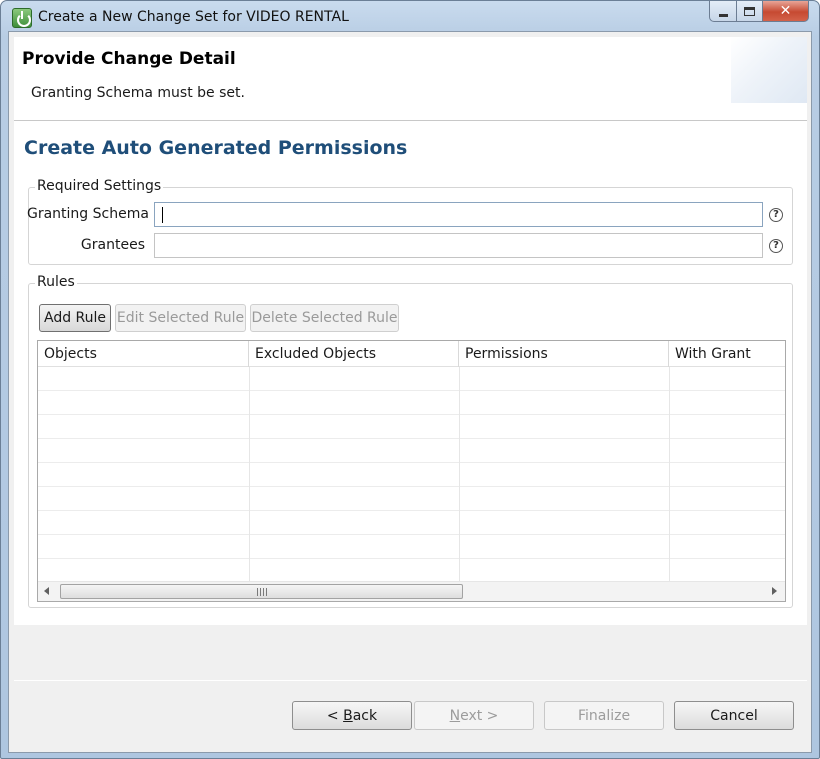 The width and height of the screenshot is (820, 759). What do you see at coordinates (129, 59) in the screenshot?
I see `header-title: Provide Change Detail` at bounding box center [129, 59].